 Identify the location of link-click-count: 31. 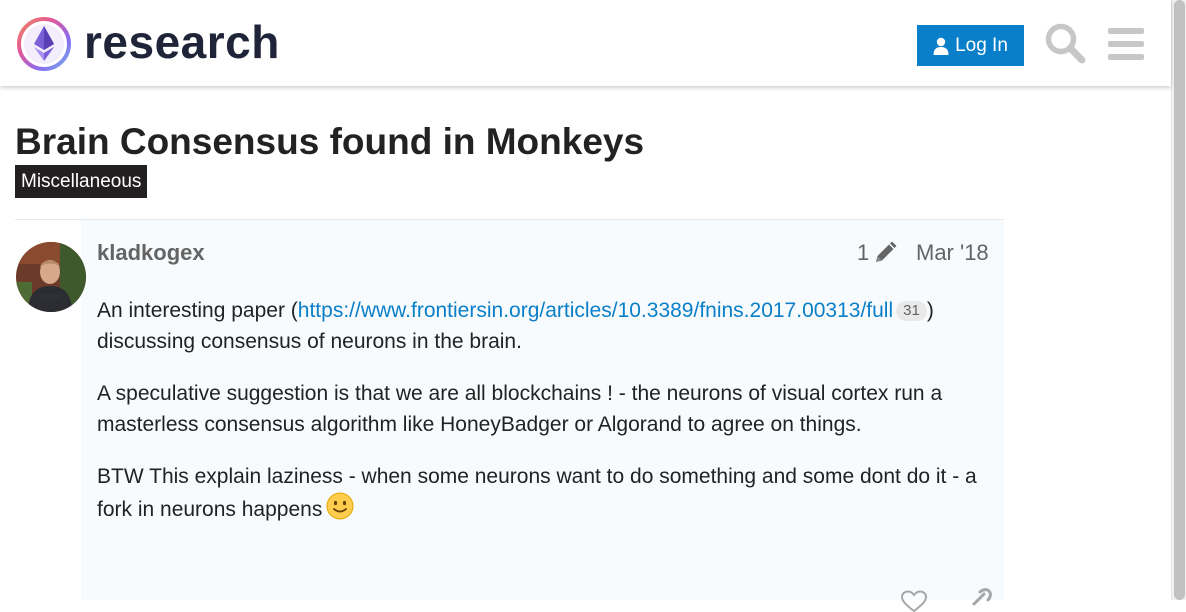
(911, 311).